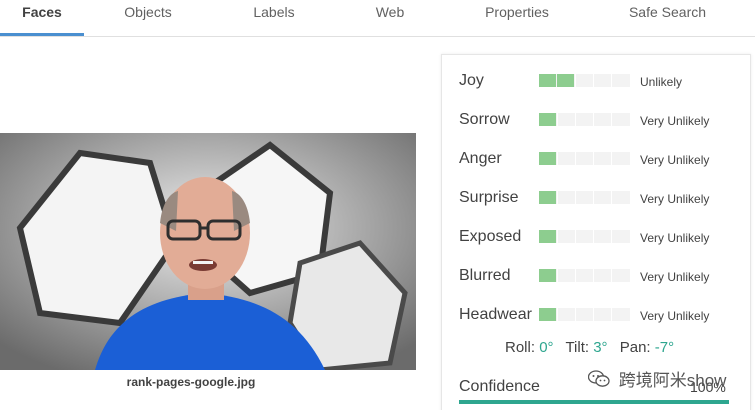 Image resolution: width=755 pixels, height=410 pixels. I want to click on attribute-label: Blurred, so click(485, 275).